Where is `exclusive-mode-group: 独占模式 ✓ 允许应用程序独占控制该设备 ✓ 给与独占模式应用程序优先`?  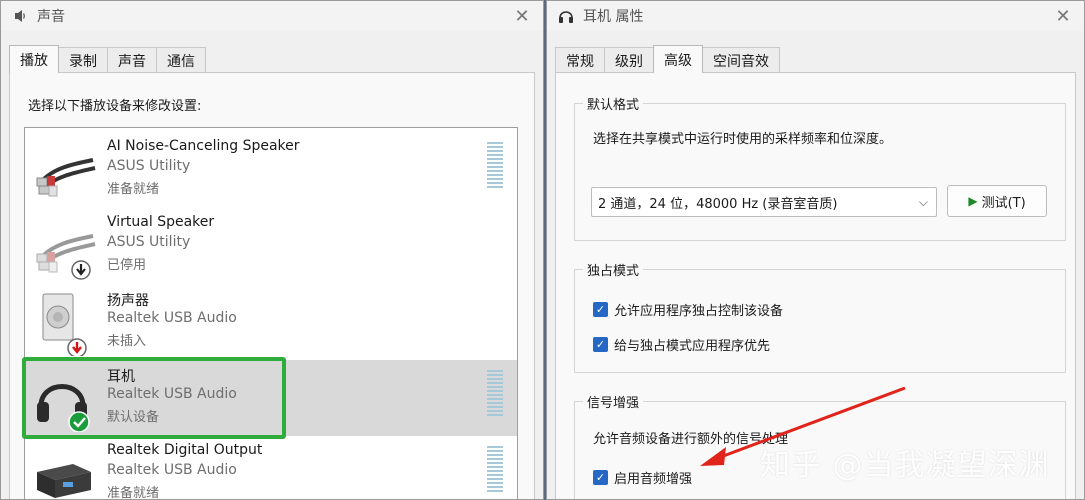 exclusive-mode-group: 独占模式 ✓ 允许应用程序独占控制该设备 ✓ 给与独占模式应用程序优先 is located at coordinates (820, 316).